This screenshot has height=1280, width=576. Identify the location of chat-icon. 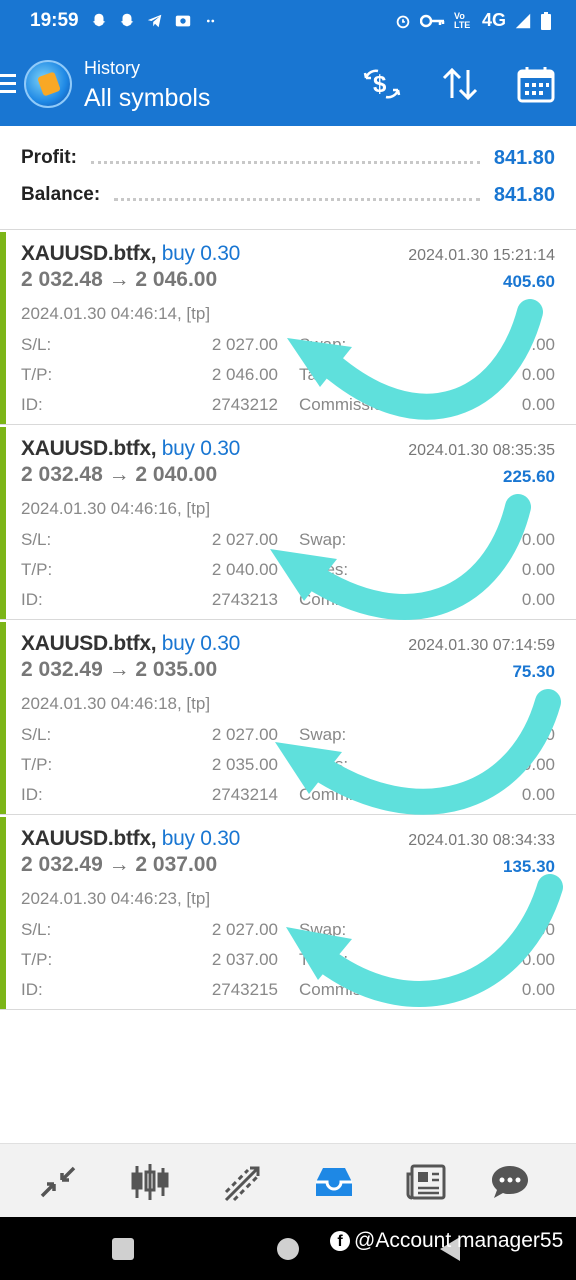
(510, 1182).